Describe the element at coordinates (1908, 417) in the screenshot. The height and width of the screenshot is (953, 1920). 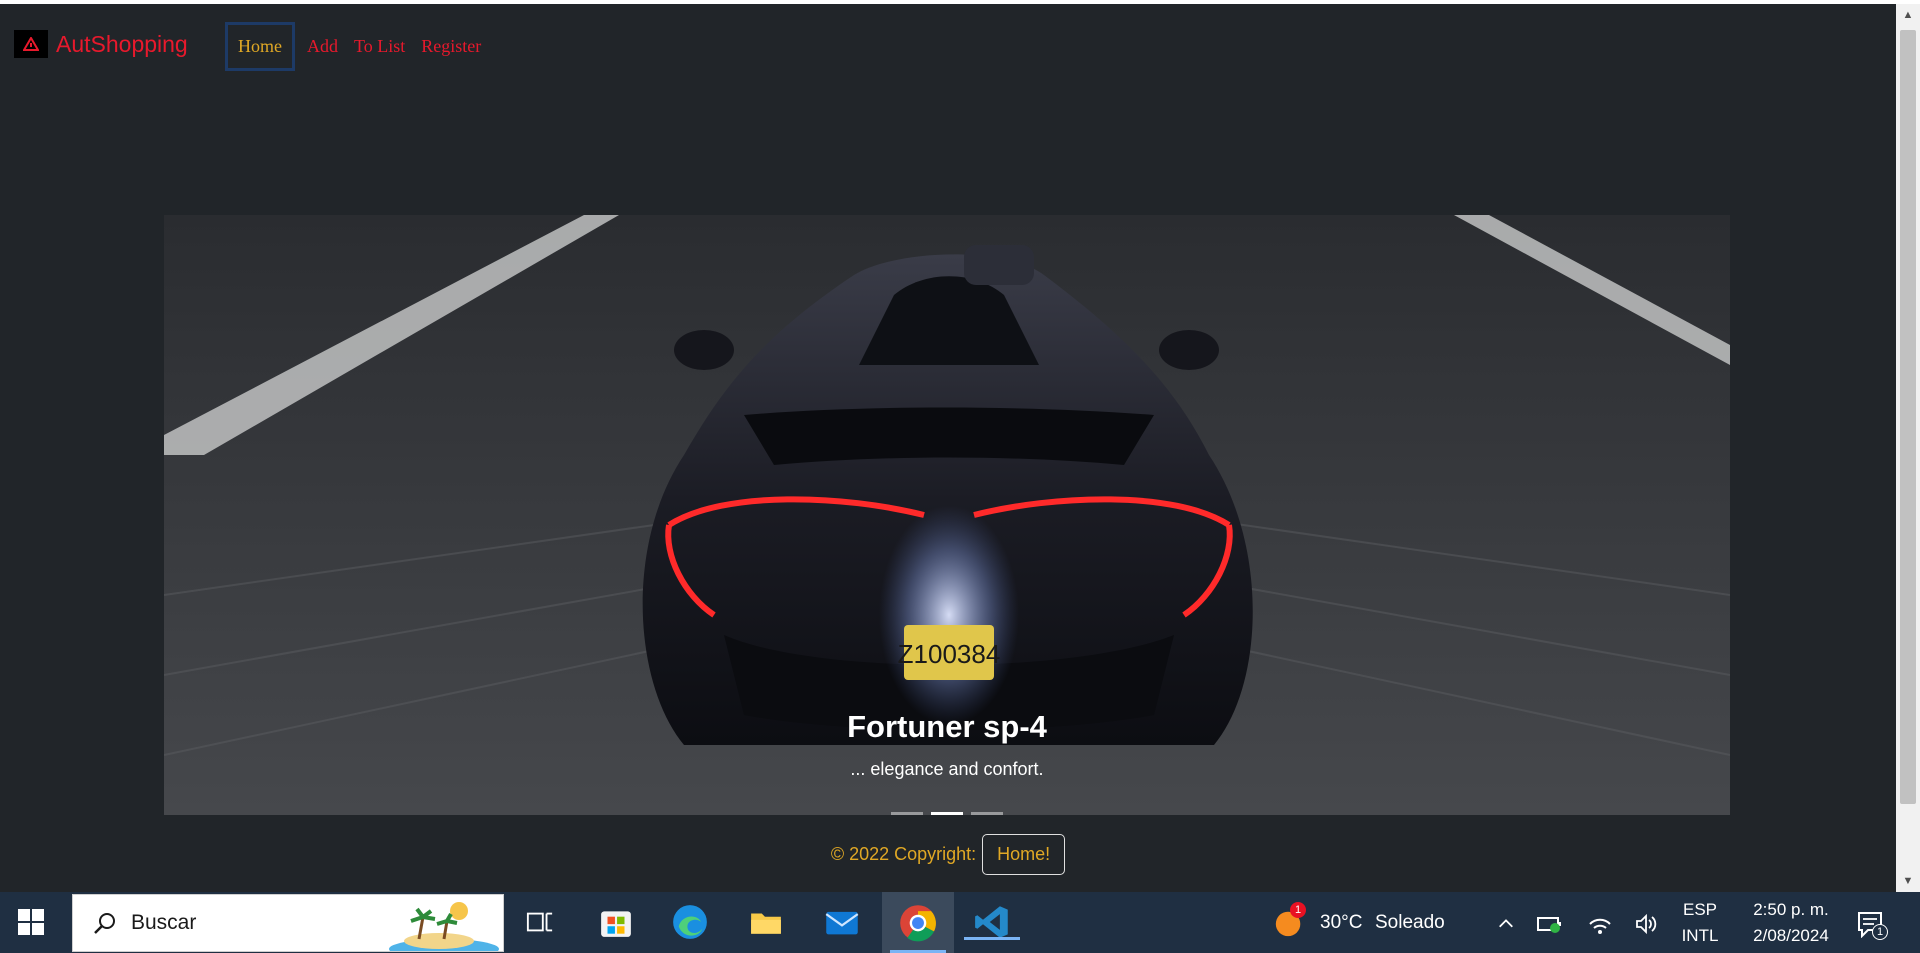
I see `scrollbar-thumb` at that location.